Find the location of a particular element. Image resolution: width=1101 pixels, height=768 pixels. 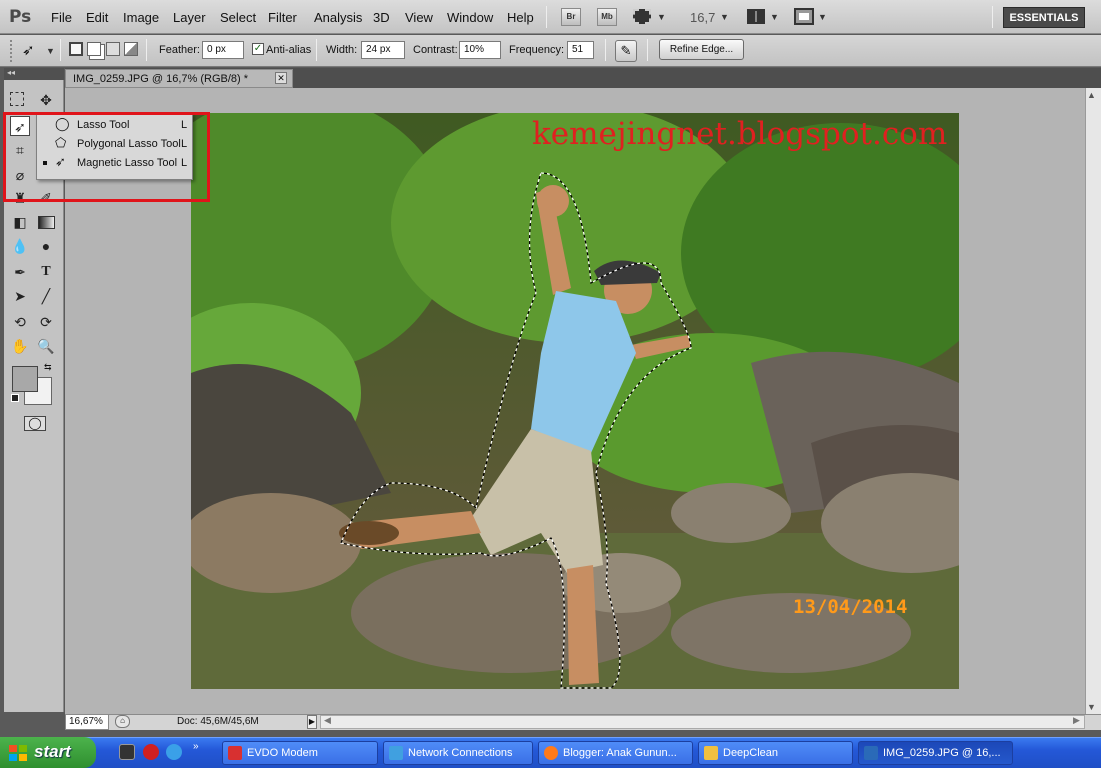

width-label: Width: is located at coordinates (342, 50).